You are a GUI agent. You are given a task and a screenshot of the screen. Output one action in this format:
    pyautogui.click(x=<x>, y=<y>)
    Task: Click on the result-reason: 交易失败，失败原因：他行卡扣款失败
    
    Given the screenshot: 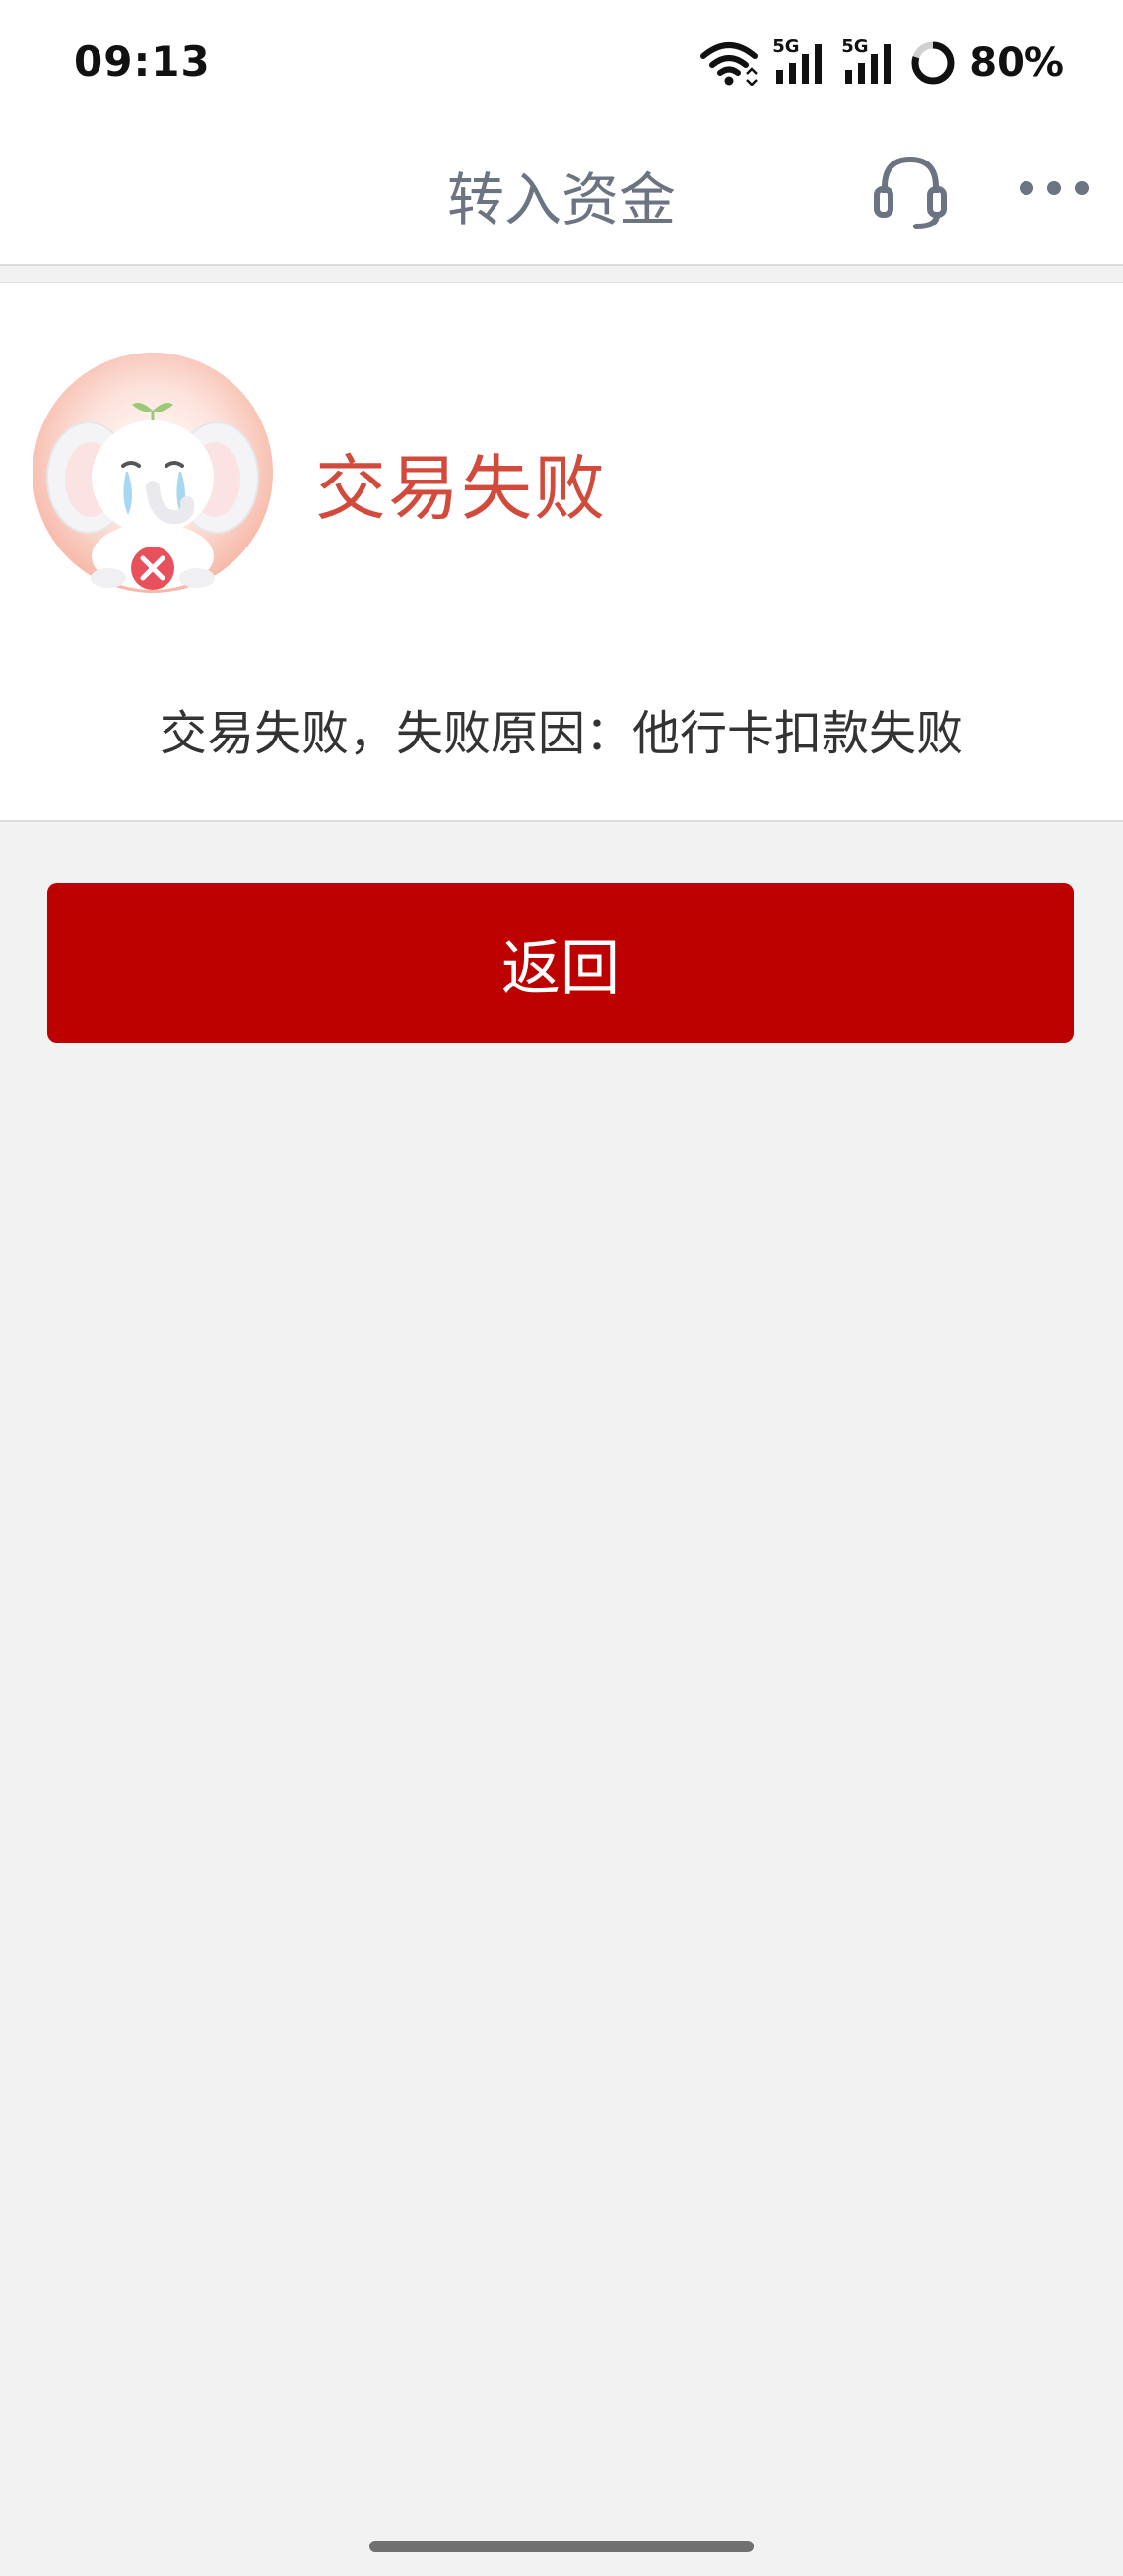 What is the action you would take?
    pyautogui.click(x=561, y=733)
    